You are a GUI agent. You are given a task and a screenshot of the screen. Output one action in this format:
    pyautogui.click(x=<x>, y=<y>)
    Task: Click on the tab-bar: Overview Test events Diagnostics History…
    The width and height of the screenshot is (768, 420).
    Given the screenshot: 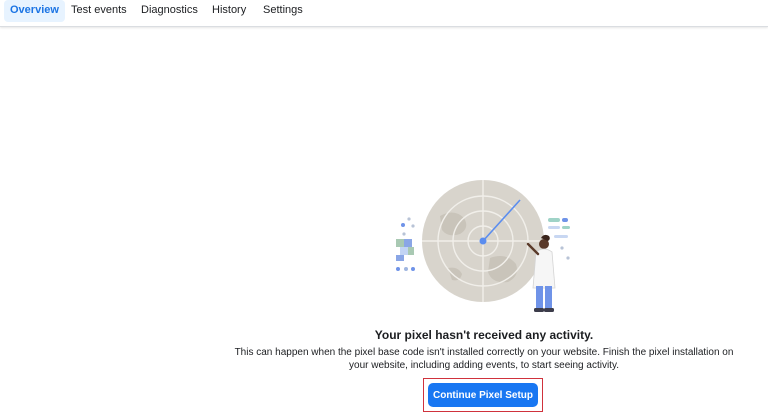 What is the action you would take?
    pyautogui.click(x=384, y=13)
    